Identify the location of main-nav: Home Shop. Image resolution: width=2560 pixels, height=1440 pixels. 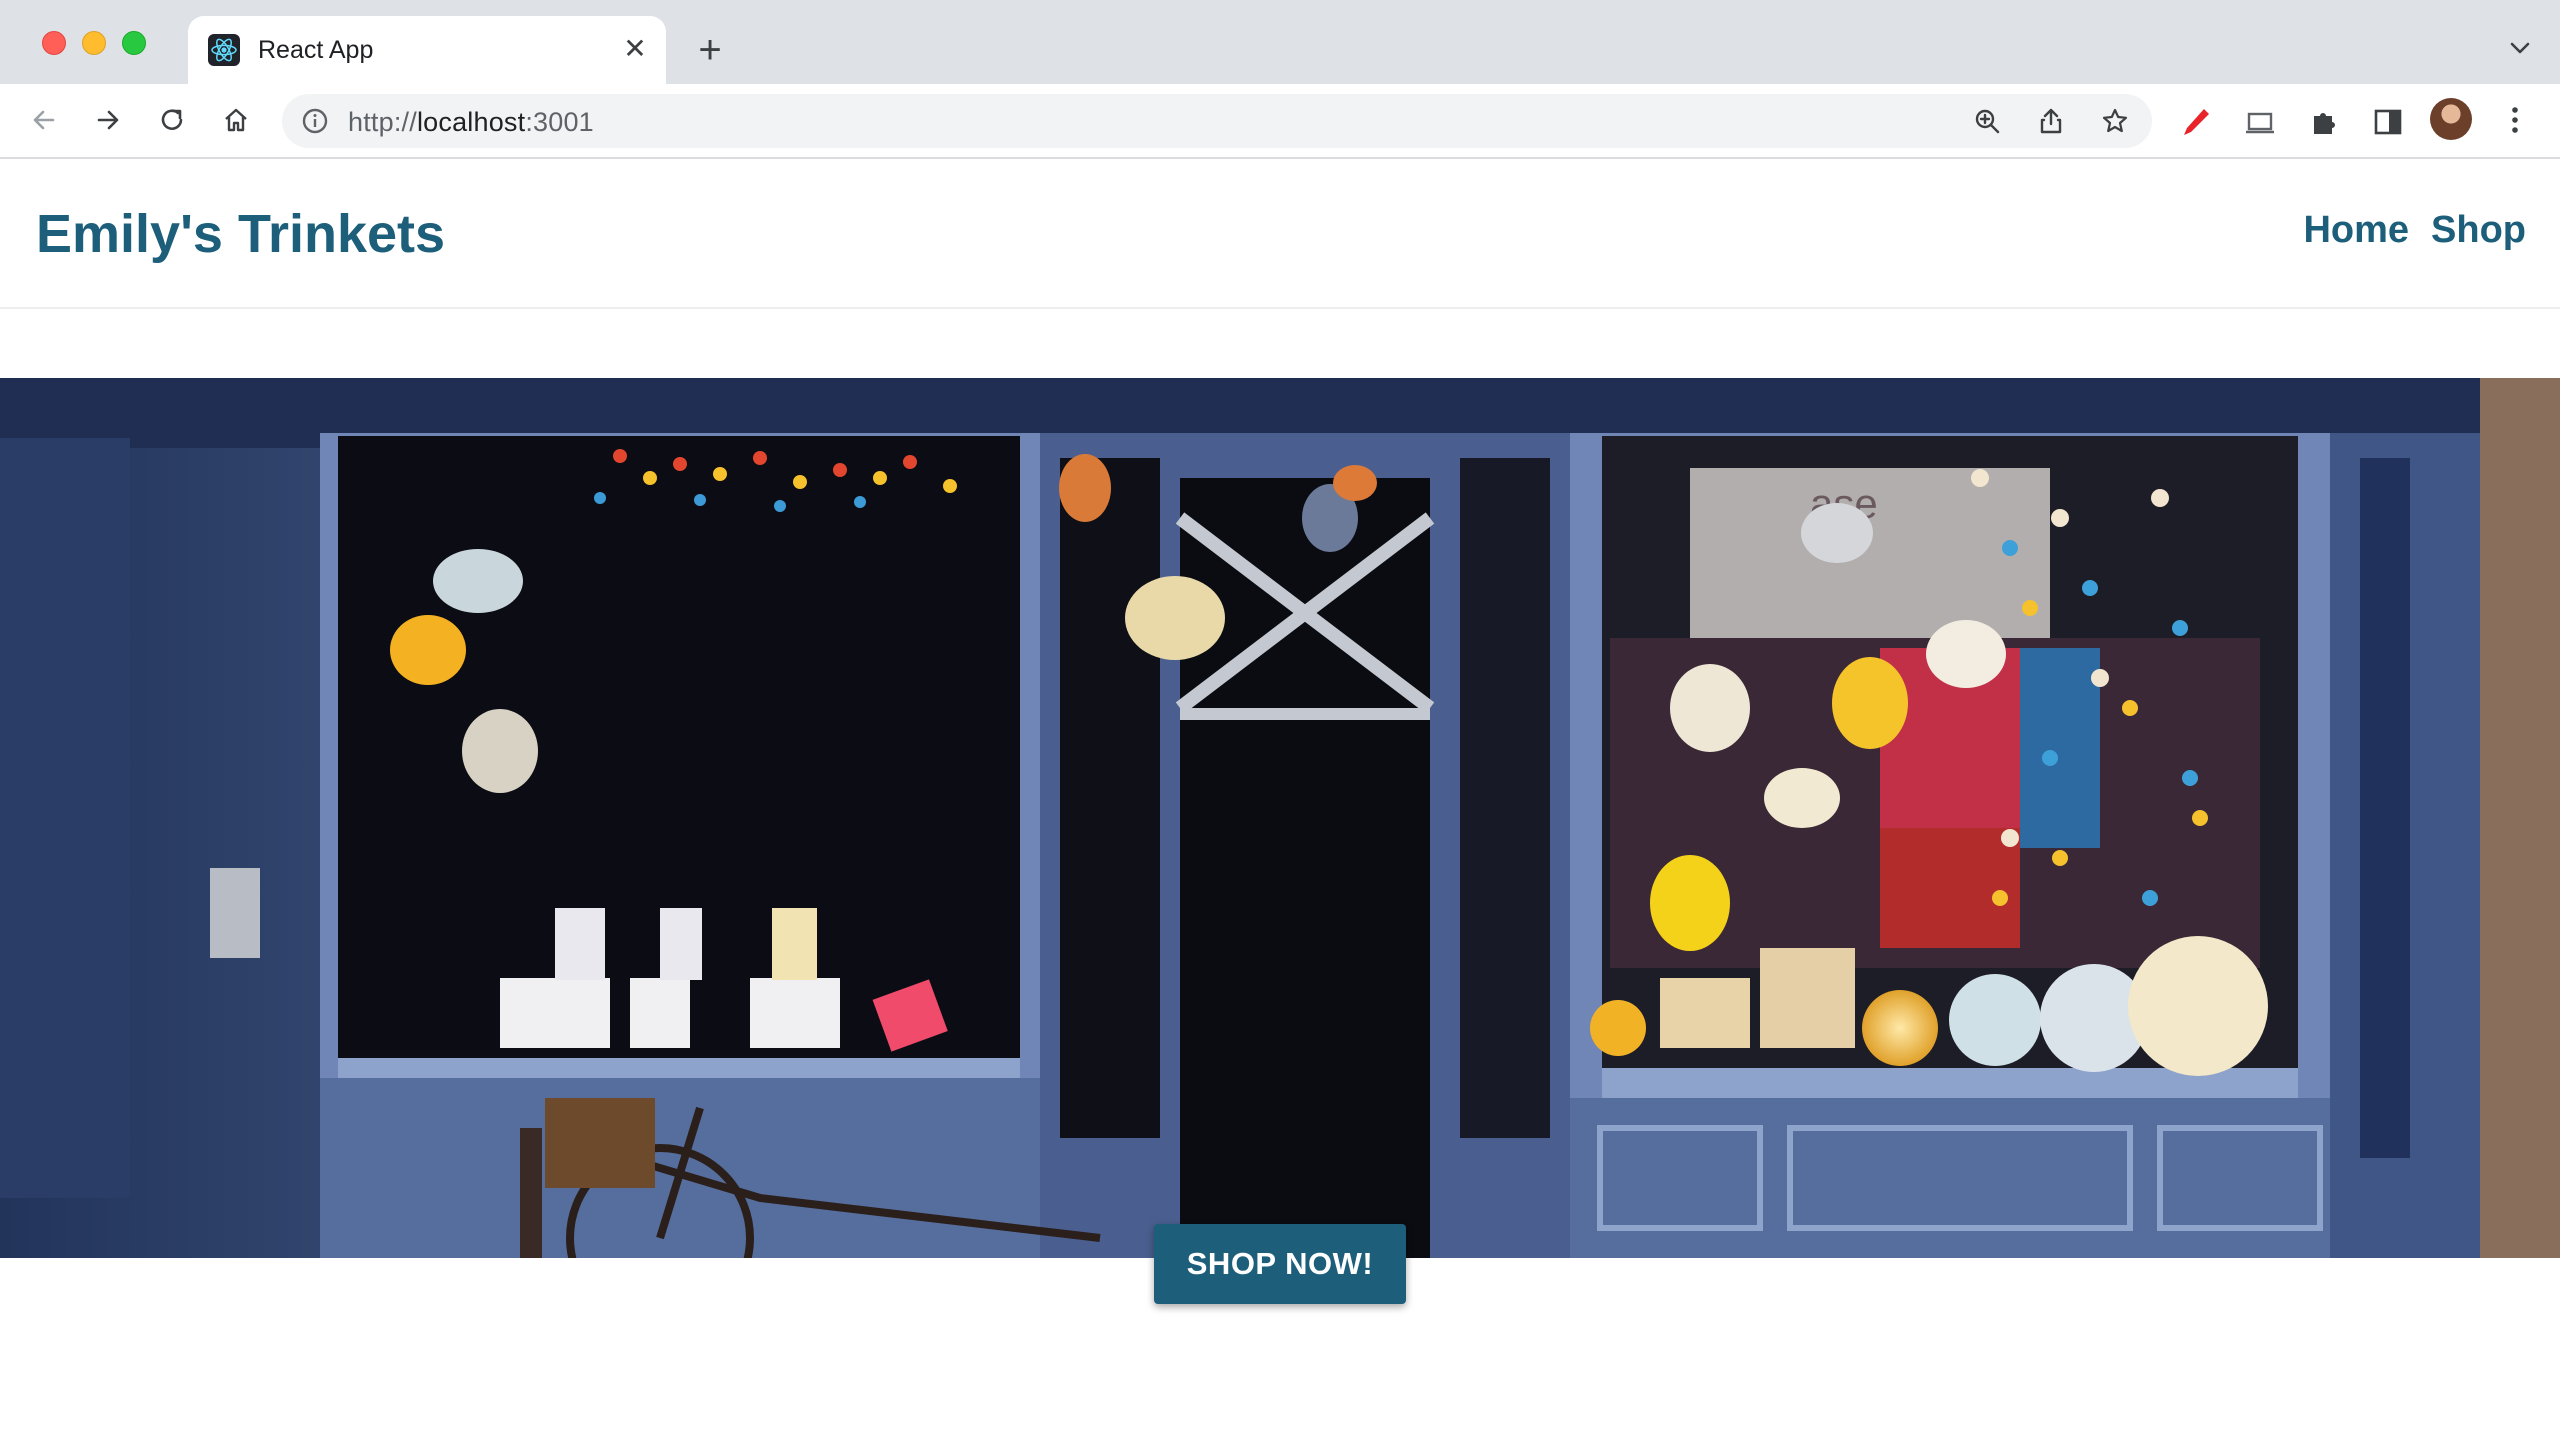
(2414, 230).